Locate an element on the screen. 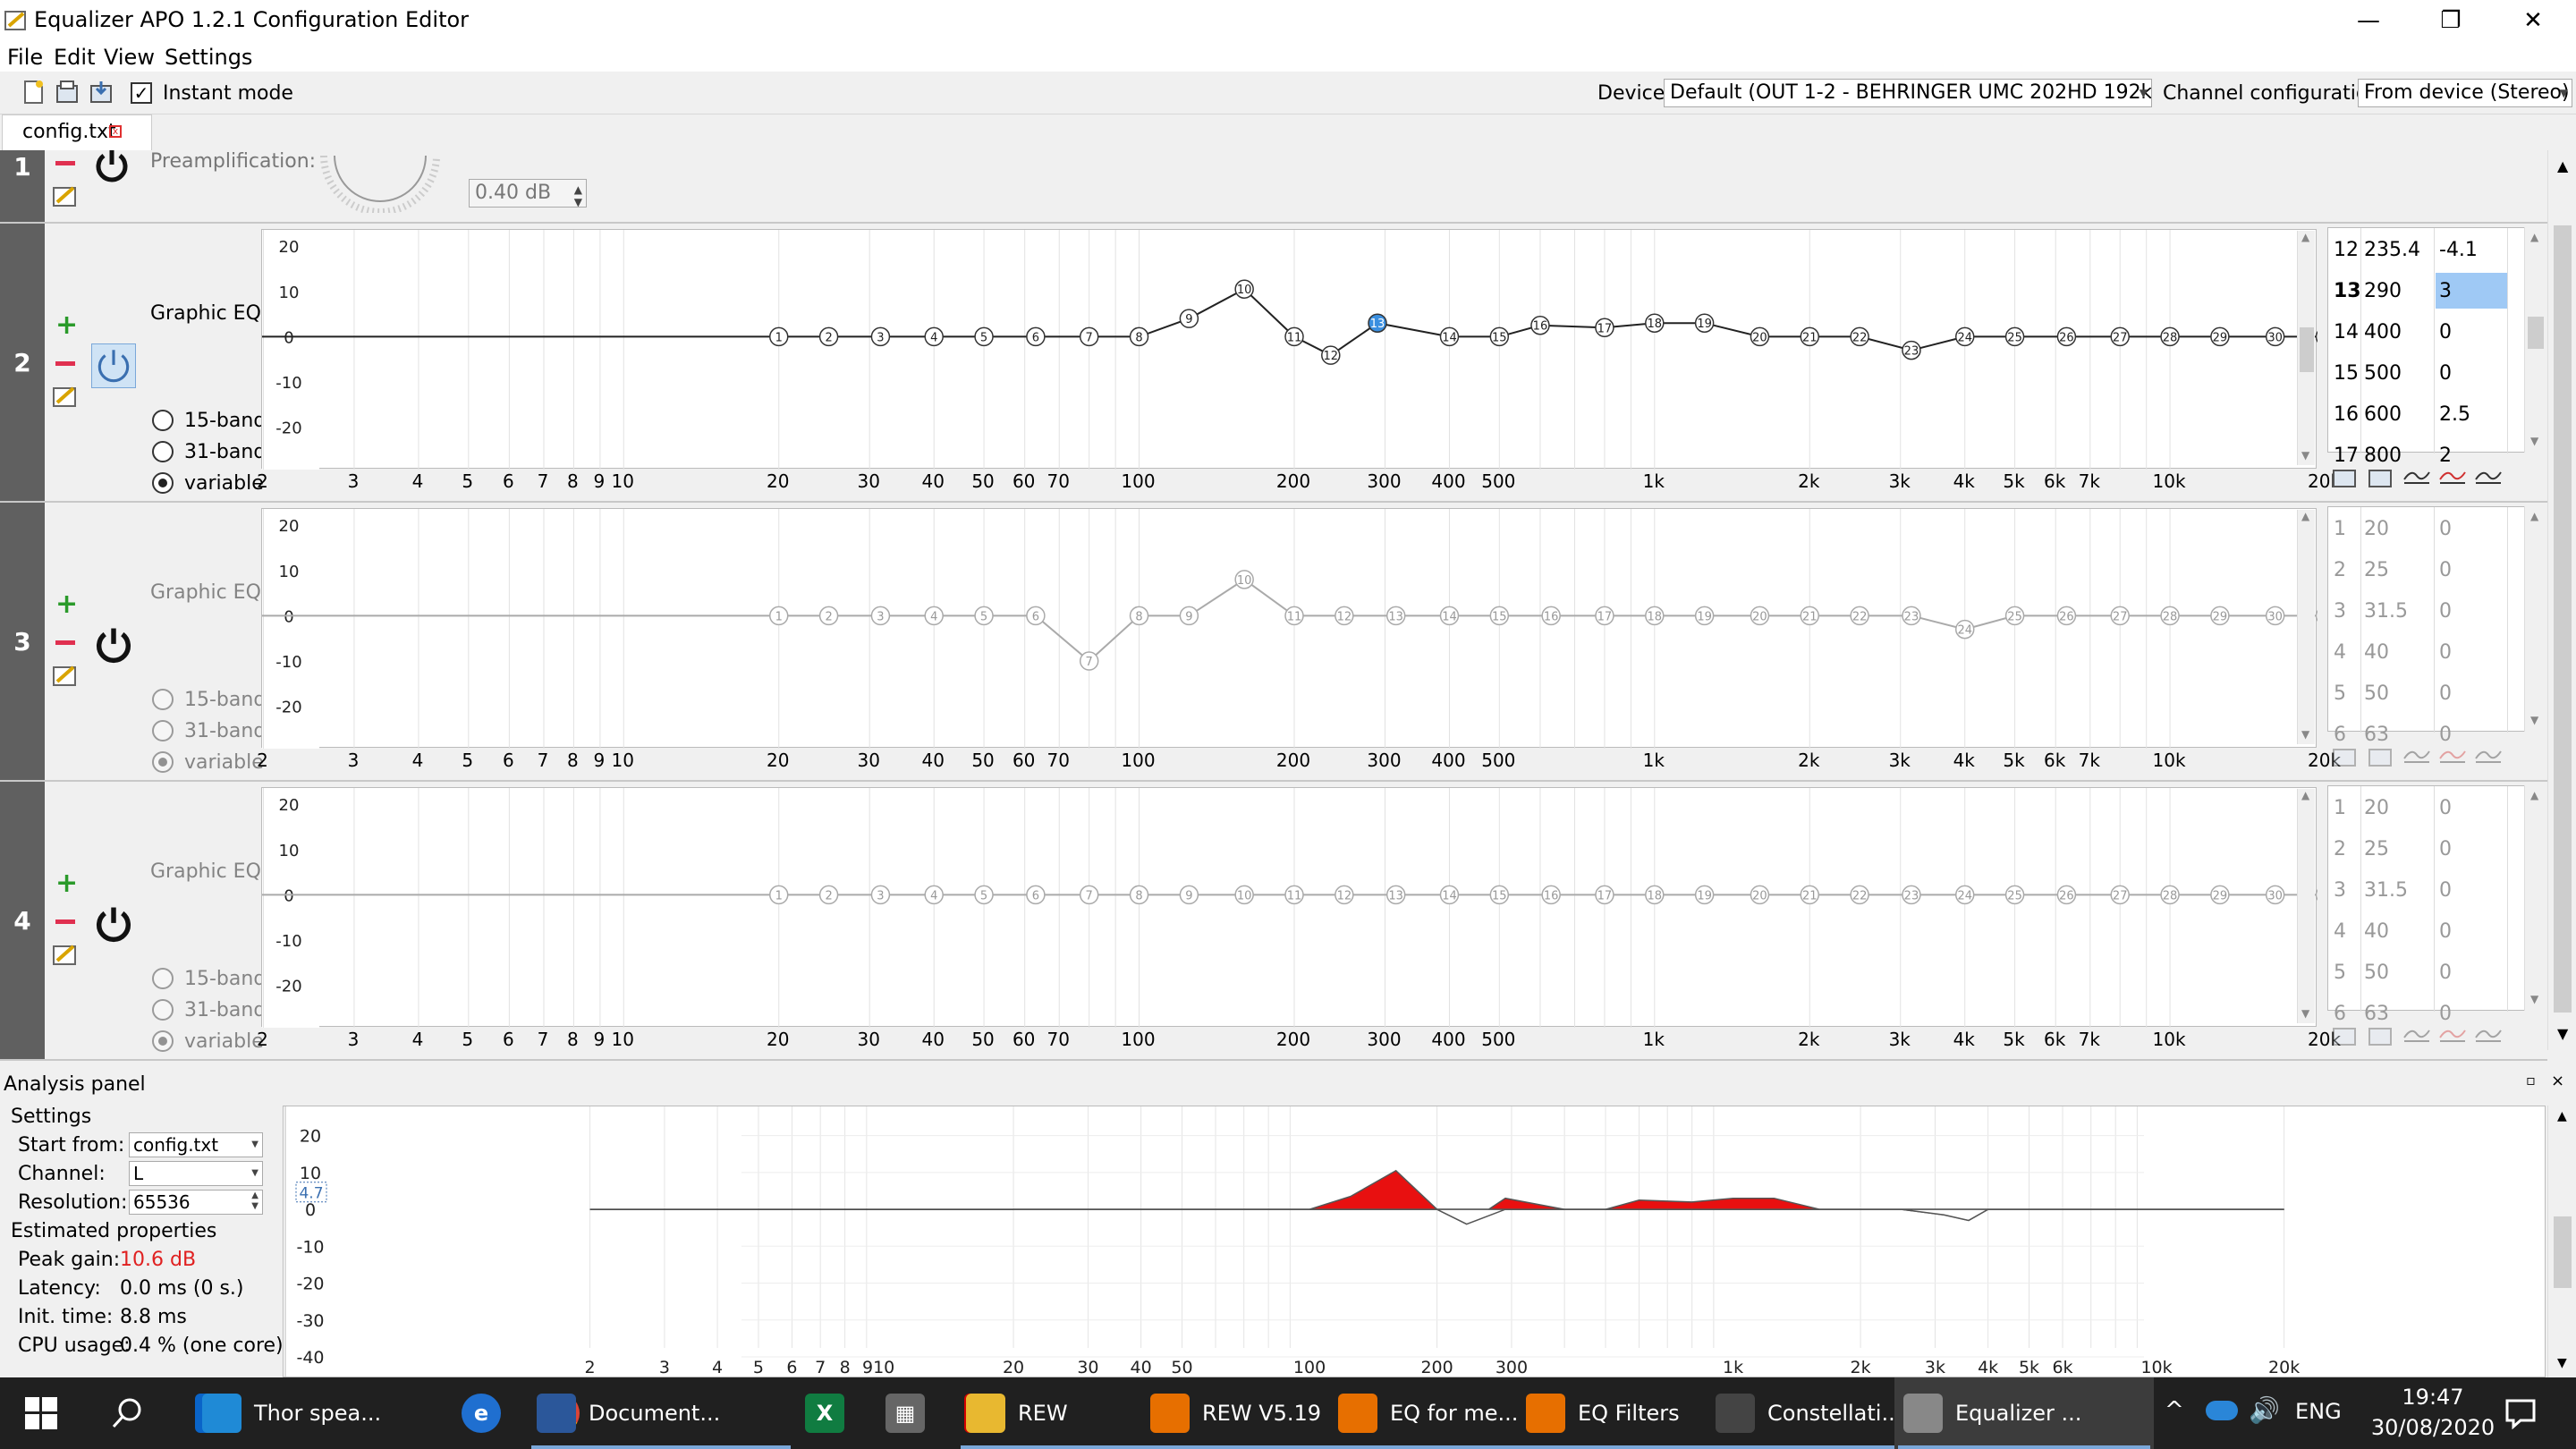  volume-icon: 🔊 is located at coordinates (2264, 1410).